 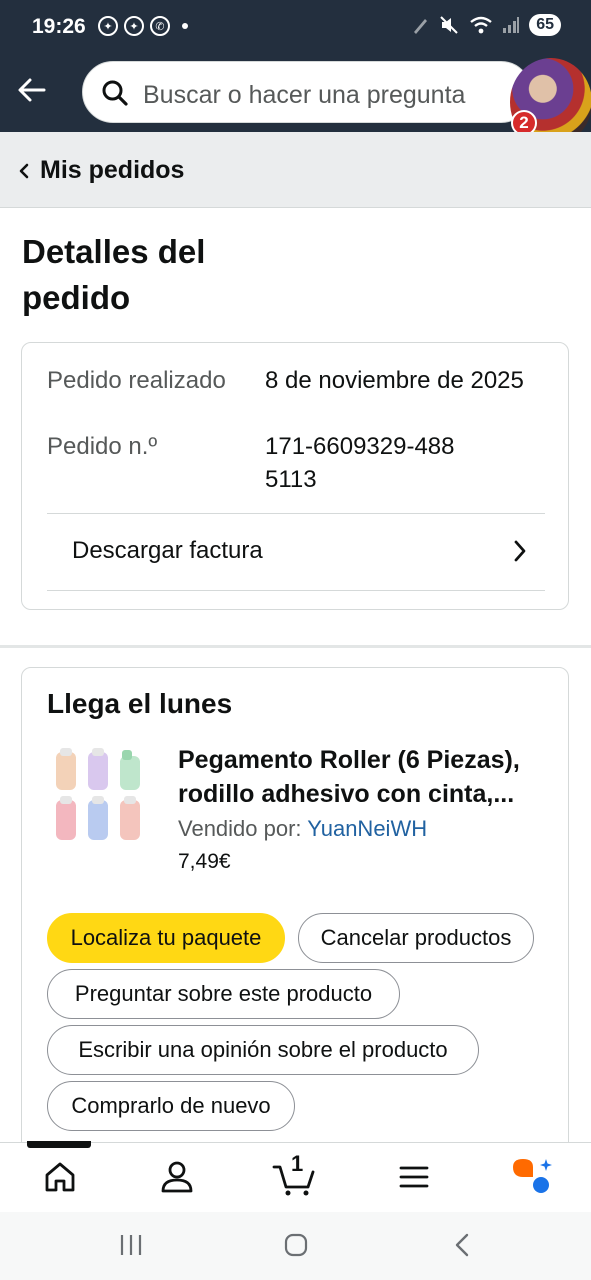 I want to click on search-input: Buscar o hacer una pregunta, so click(x=307, y=92).